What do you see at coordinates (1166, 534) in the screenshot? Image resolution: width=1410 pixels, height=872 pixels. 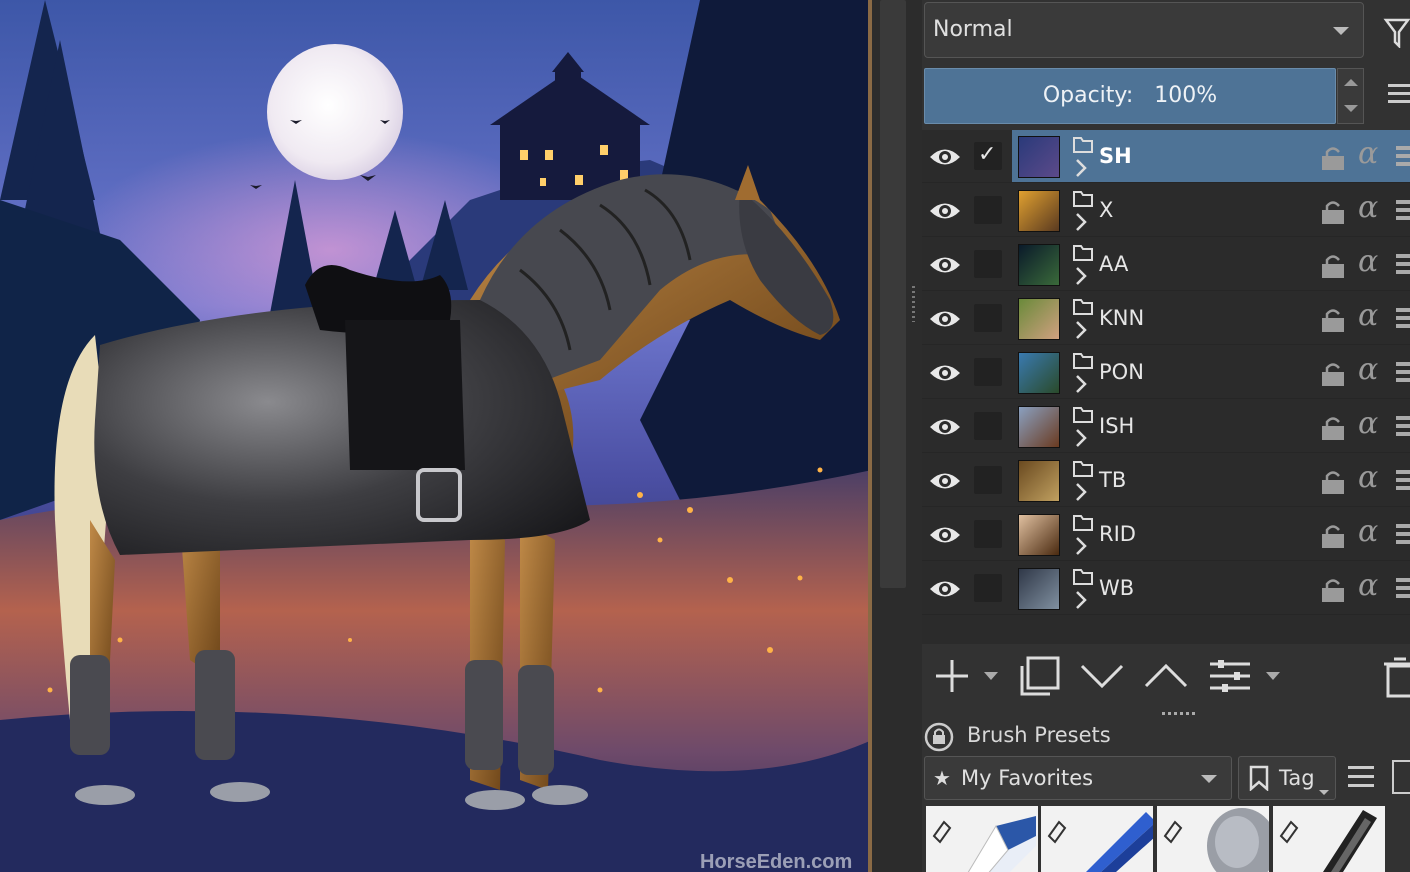 I see `layer-row: RID α` at bounding box center [1166, 534].